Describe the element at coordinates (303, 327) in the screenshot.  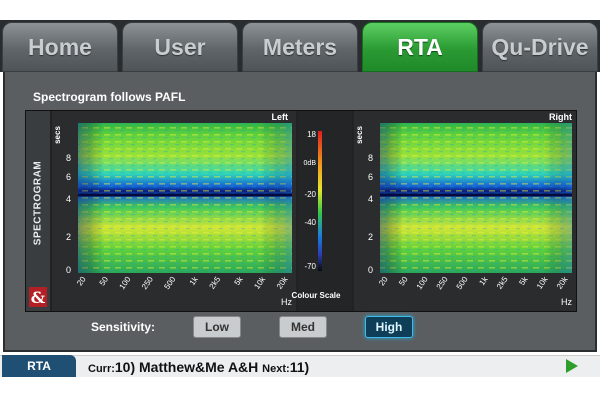
I see `sensitivity-med-button: Med` at that location.